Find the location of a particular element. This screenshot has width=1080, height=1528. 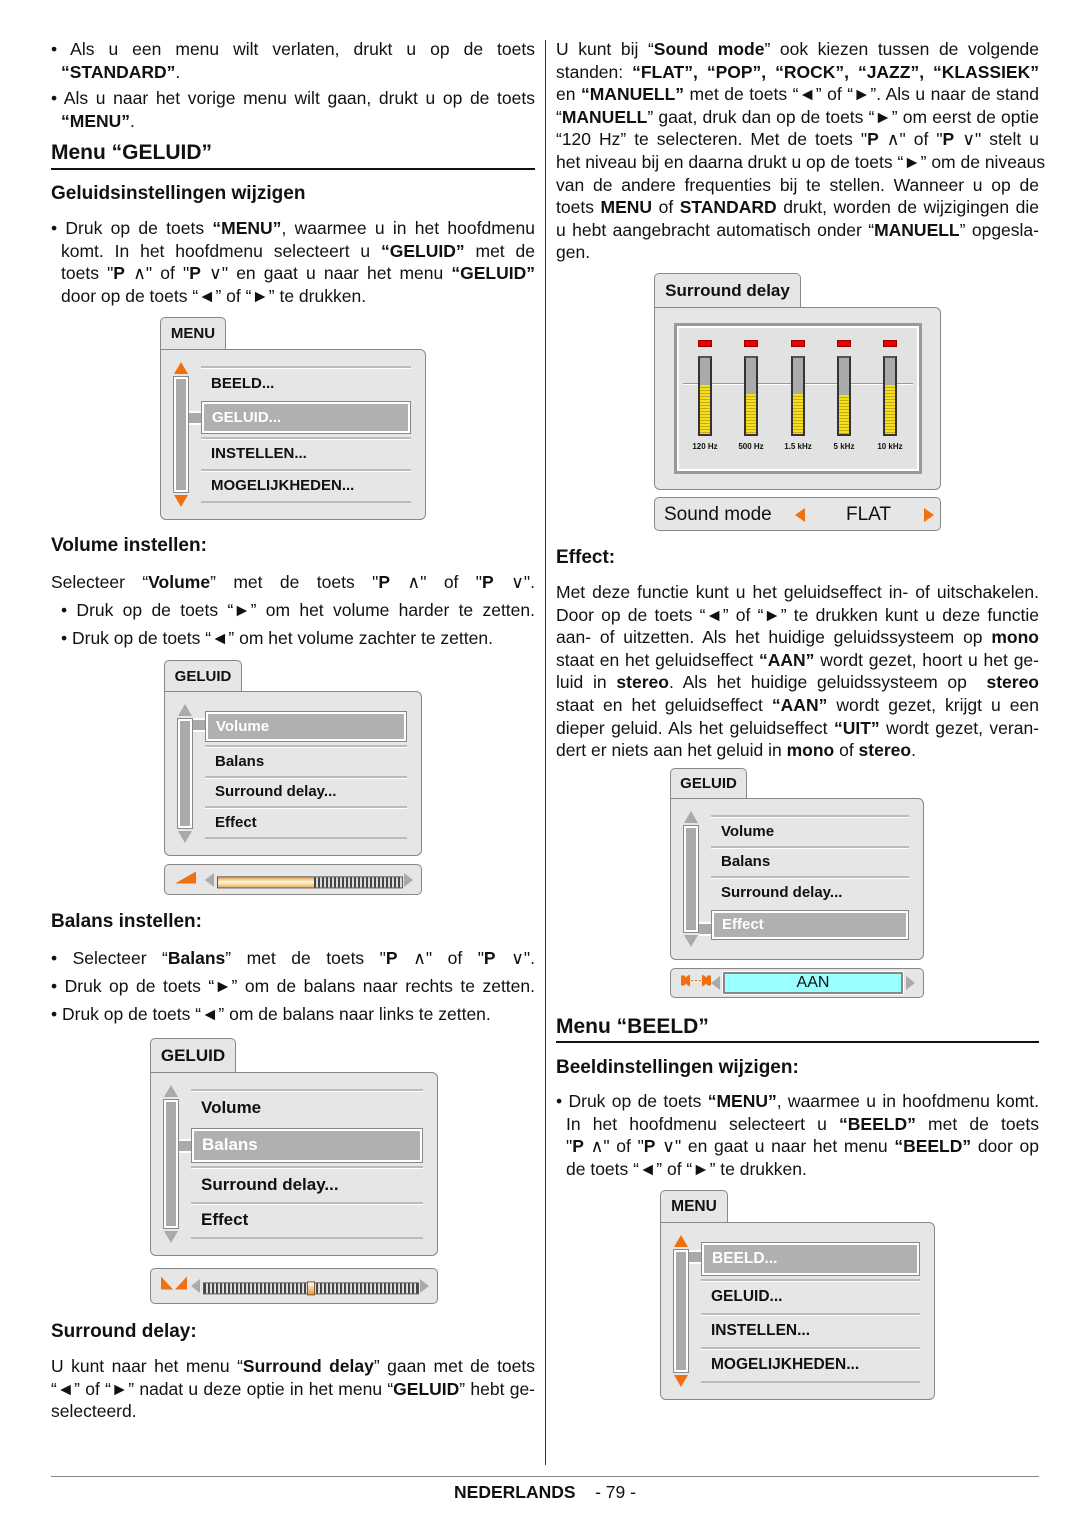

sound-mode-selector: Sound mode FLAT is located at coordinates (797, 514).